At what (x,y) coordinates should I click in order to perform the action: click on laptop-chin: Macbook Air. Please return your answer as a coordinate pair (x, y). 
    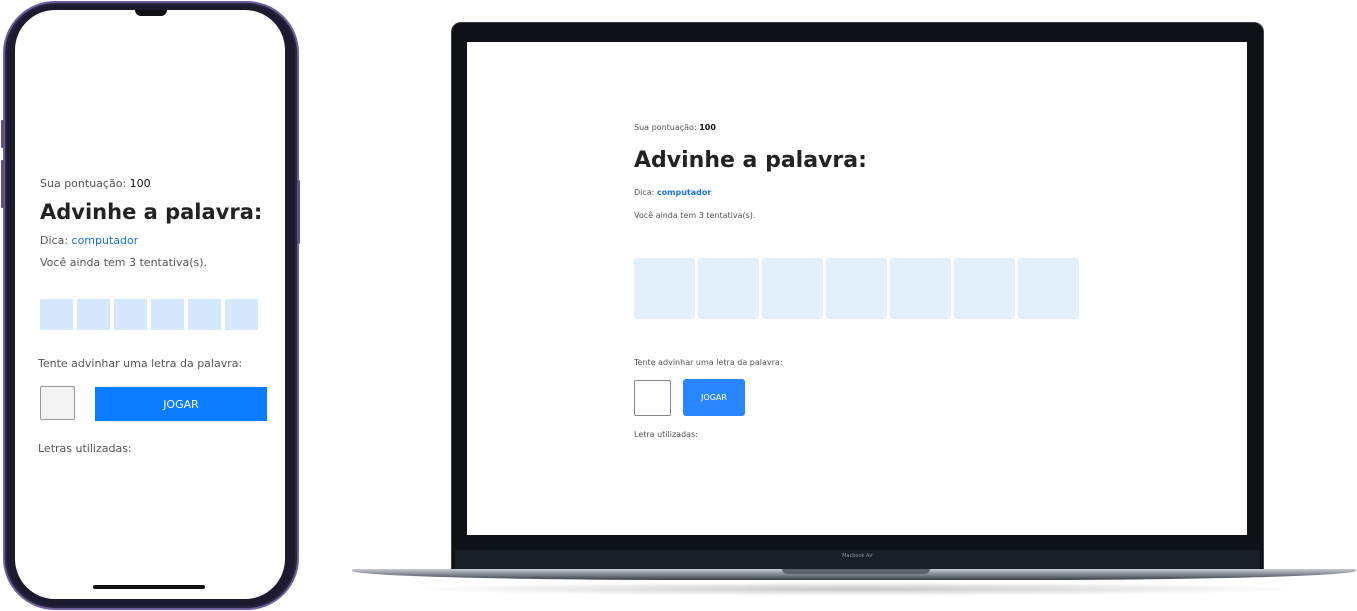
    Looking at the image, I should click on (857, 560).